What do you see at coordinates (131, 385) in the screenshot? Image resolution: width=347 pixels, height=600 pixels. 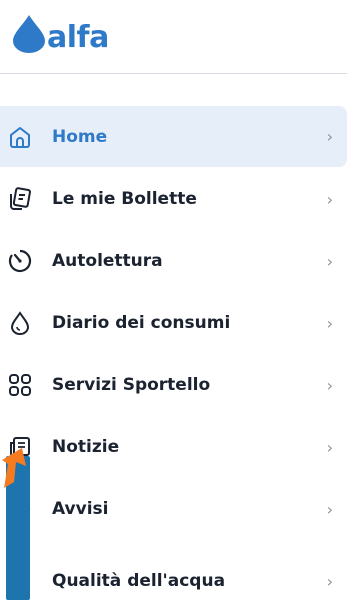 I see `sidebar-item-label: Servizi Sportello` at bounding box center [131, 385].